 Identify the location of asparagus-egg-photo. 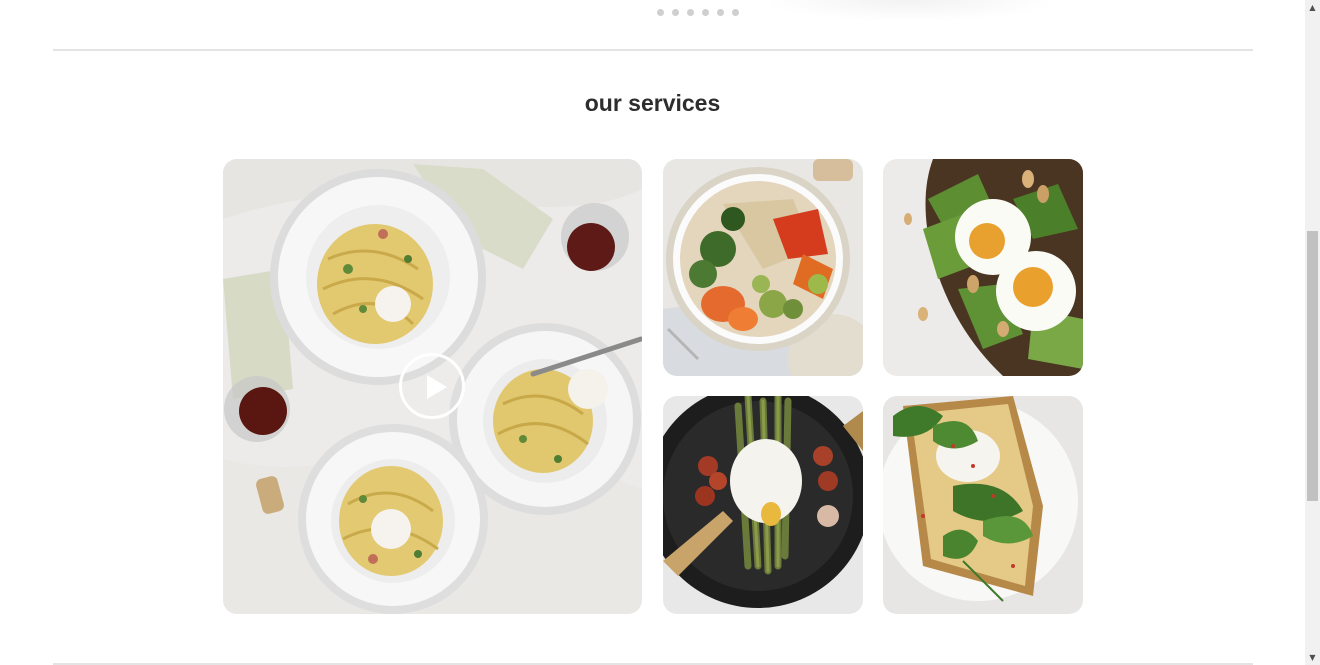
(763, 505).